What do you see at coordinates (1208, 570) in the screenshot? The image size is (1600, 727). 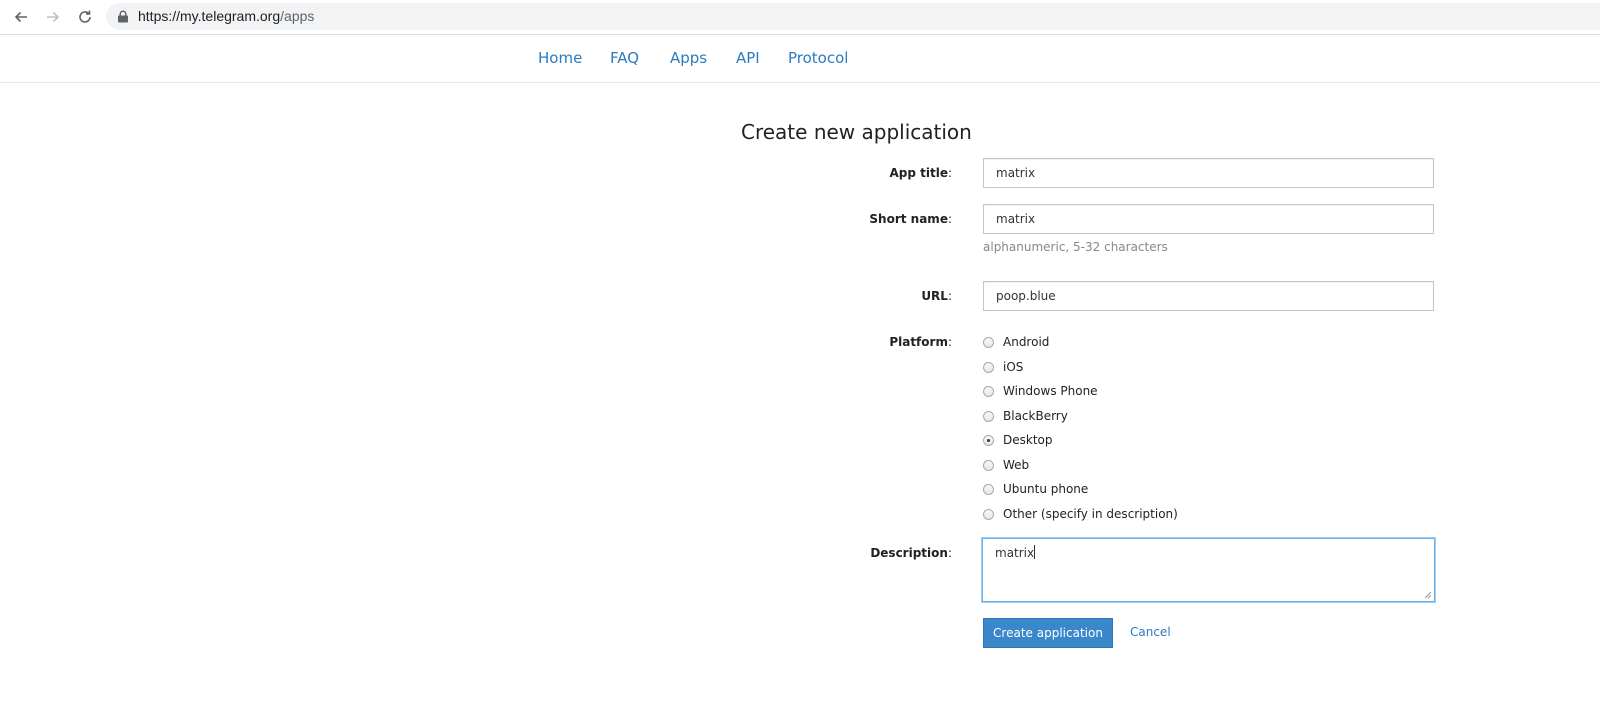 I see `description-textarea: matrix` at bounding box center [1208, 570].